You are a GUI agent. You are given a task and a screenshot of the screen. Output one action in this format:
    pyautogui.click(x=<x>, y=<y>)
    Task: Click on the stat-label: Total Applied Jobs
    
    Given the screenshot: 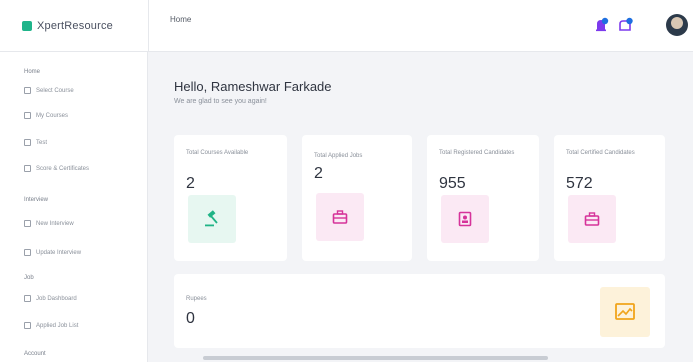 What is the action you would take?
    pyautogui.click(x=338, y=156)
    